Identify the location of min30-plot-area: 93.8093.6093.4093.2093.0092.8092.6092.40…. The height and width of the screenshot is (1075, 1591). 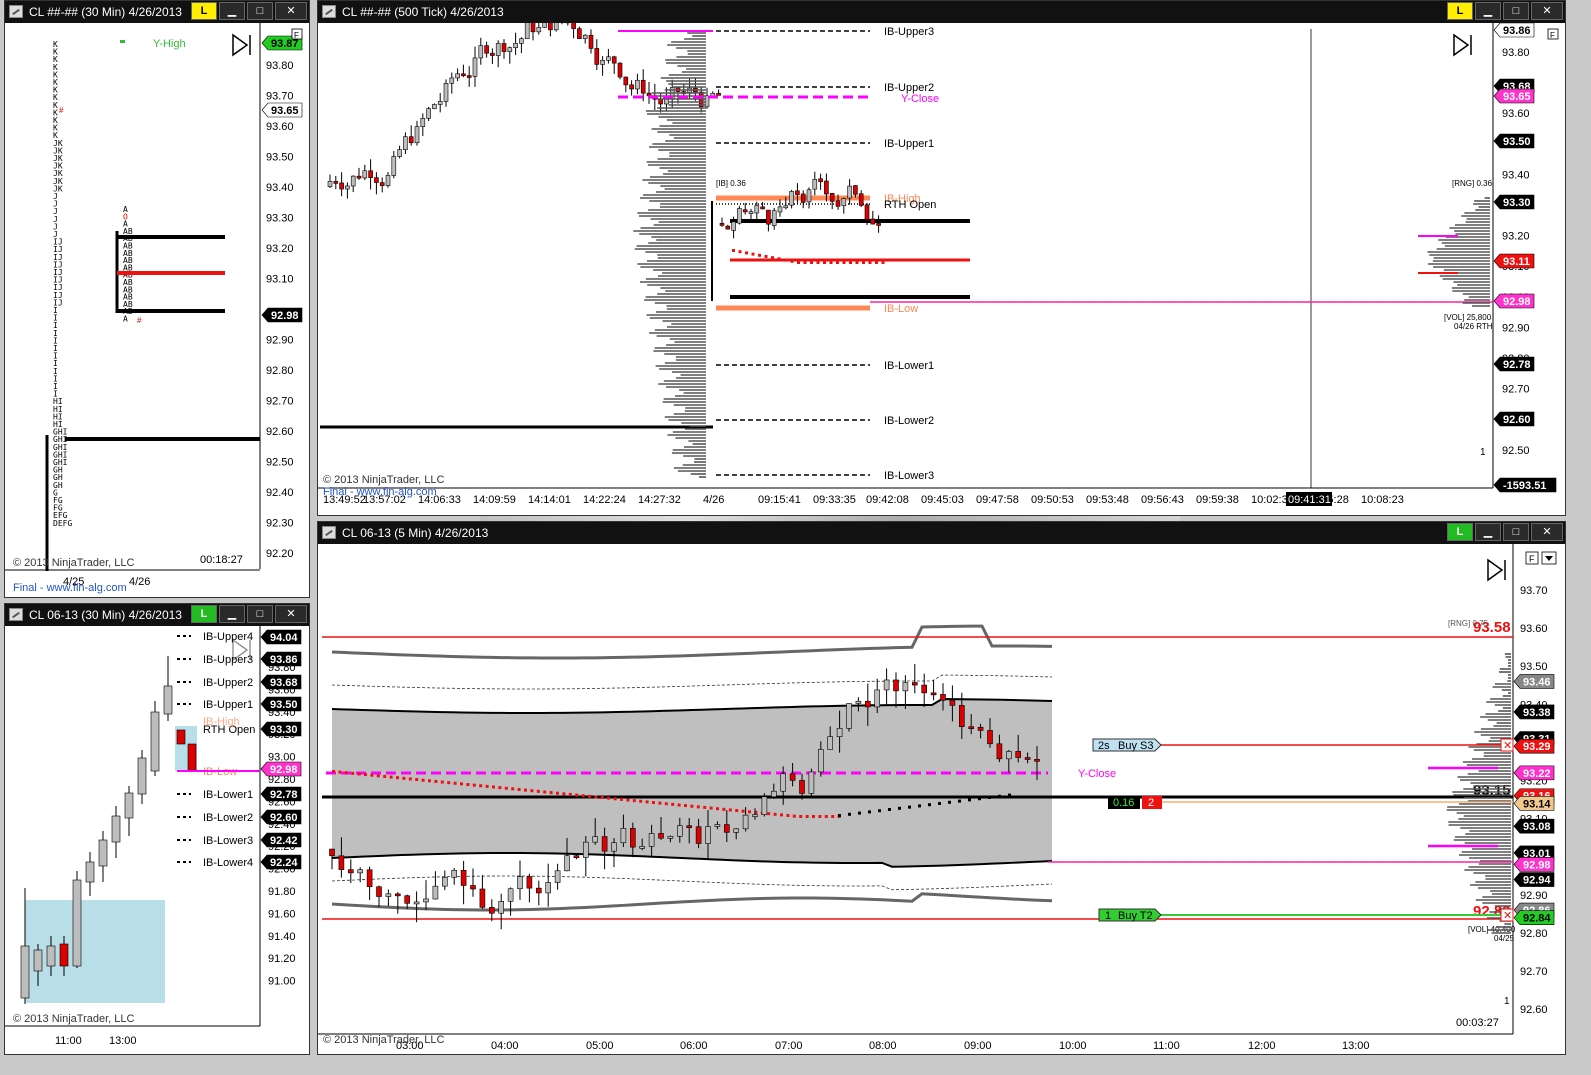
(157, 840).